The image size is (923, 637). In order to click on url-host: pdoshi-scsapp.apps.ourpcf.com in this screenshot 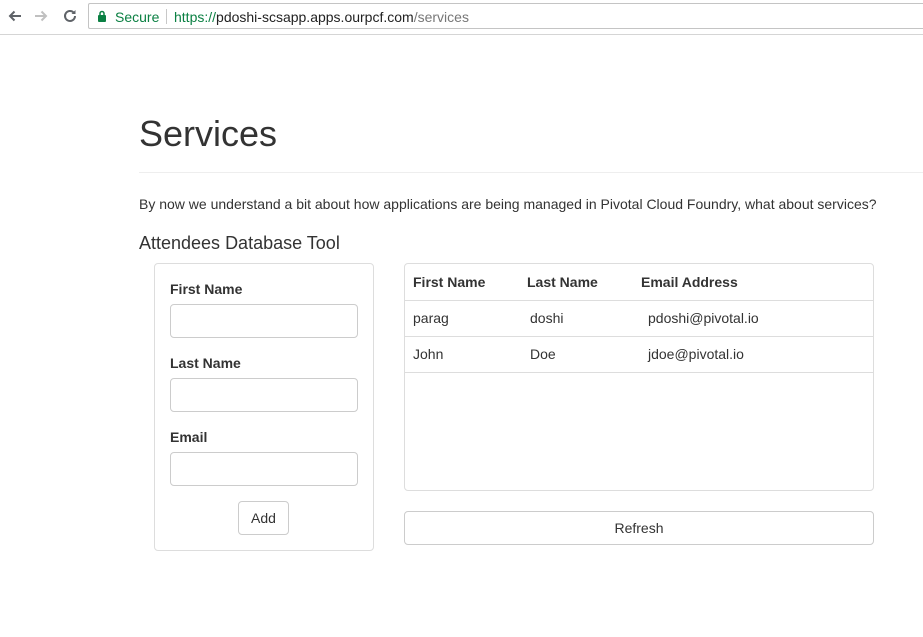, I will do `click(315, 17)`.